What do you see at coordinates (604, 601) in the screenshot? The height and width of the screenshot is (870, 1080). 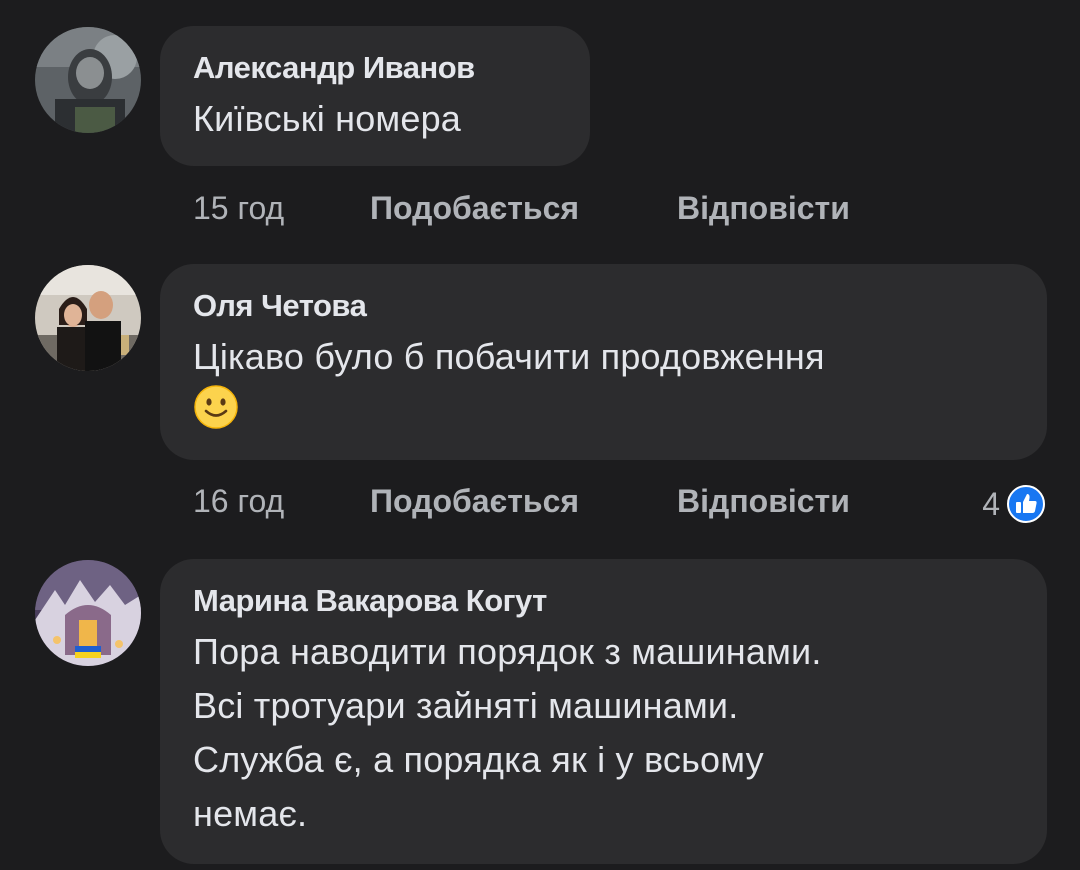 I see `comment-author: Марина Вакарова Когут` at bounding box center [604, 601].